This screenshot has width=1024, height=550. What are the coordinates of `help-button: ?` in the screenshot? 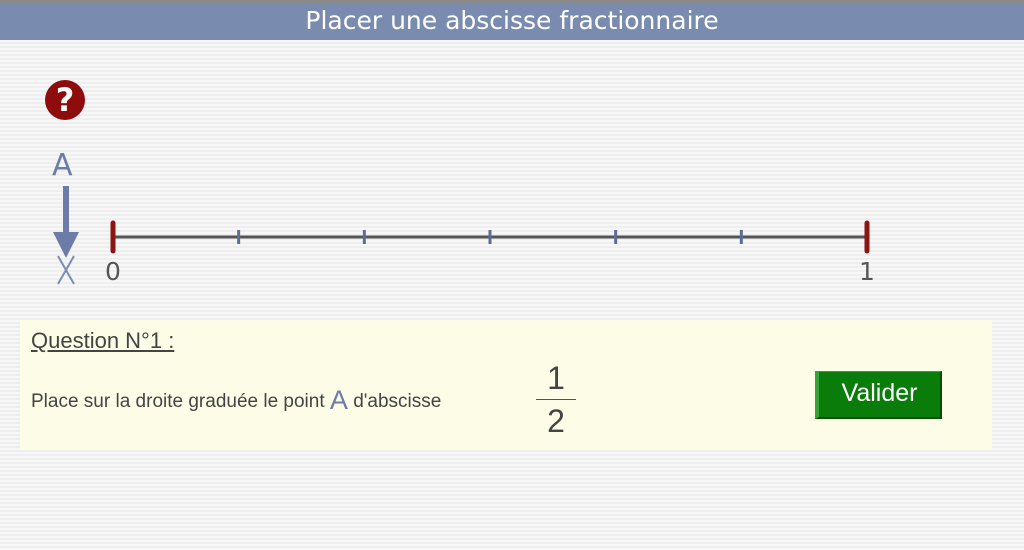 It's located at (65, 100).